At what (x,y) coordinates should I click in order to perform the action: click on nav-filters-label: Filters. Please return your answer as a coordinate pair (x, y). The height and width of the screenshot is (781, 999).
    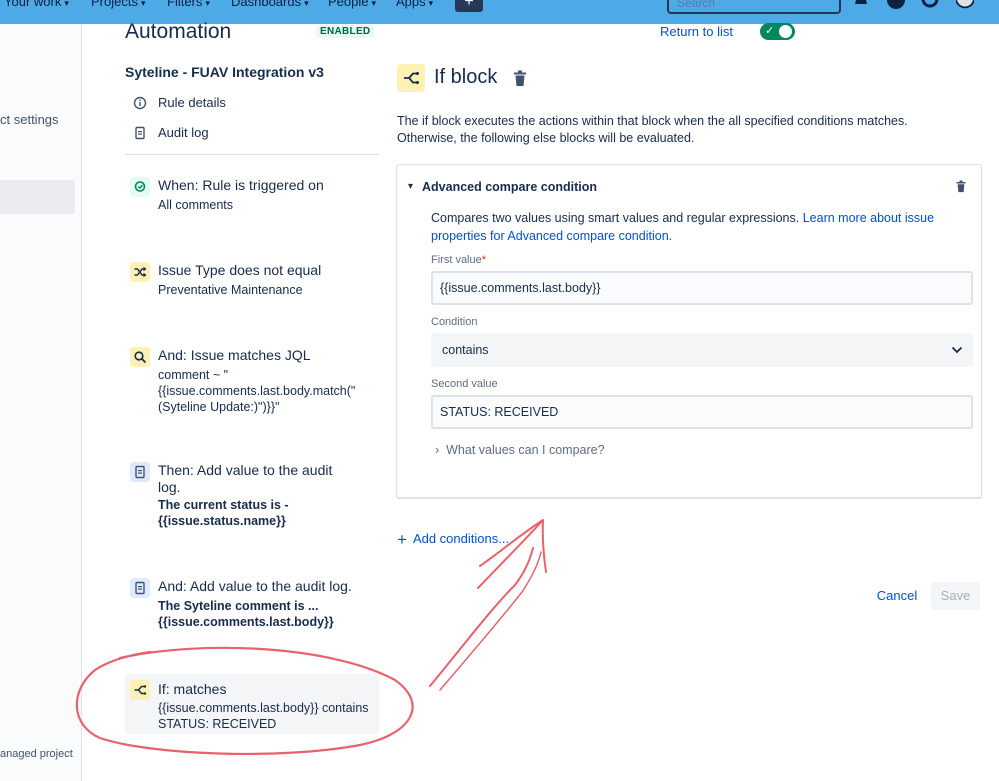
    Looking at the image, I should click on (185, 4).